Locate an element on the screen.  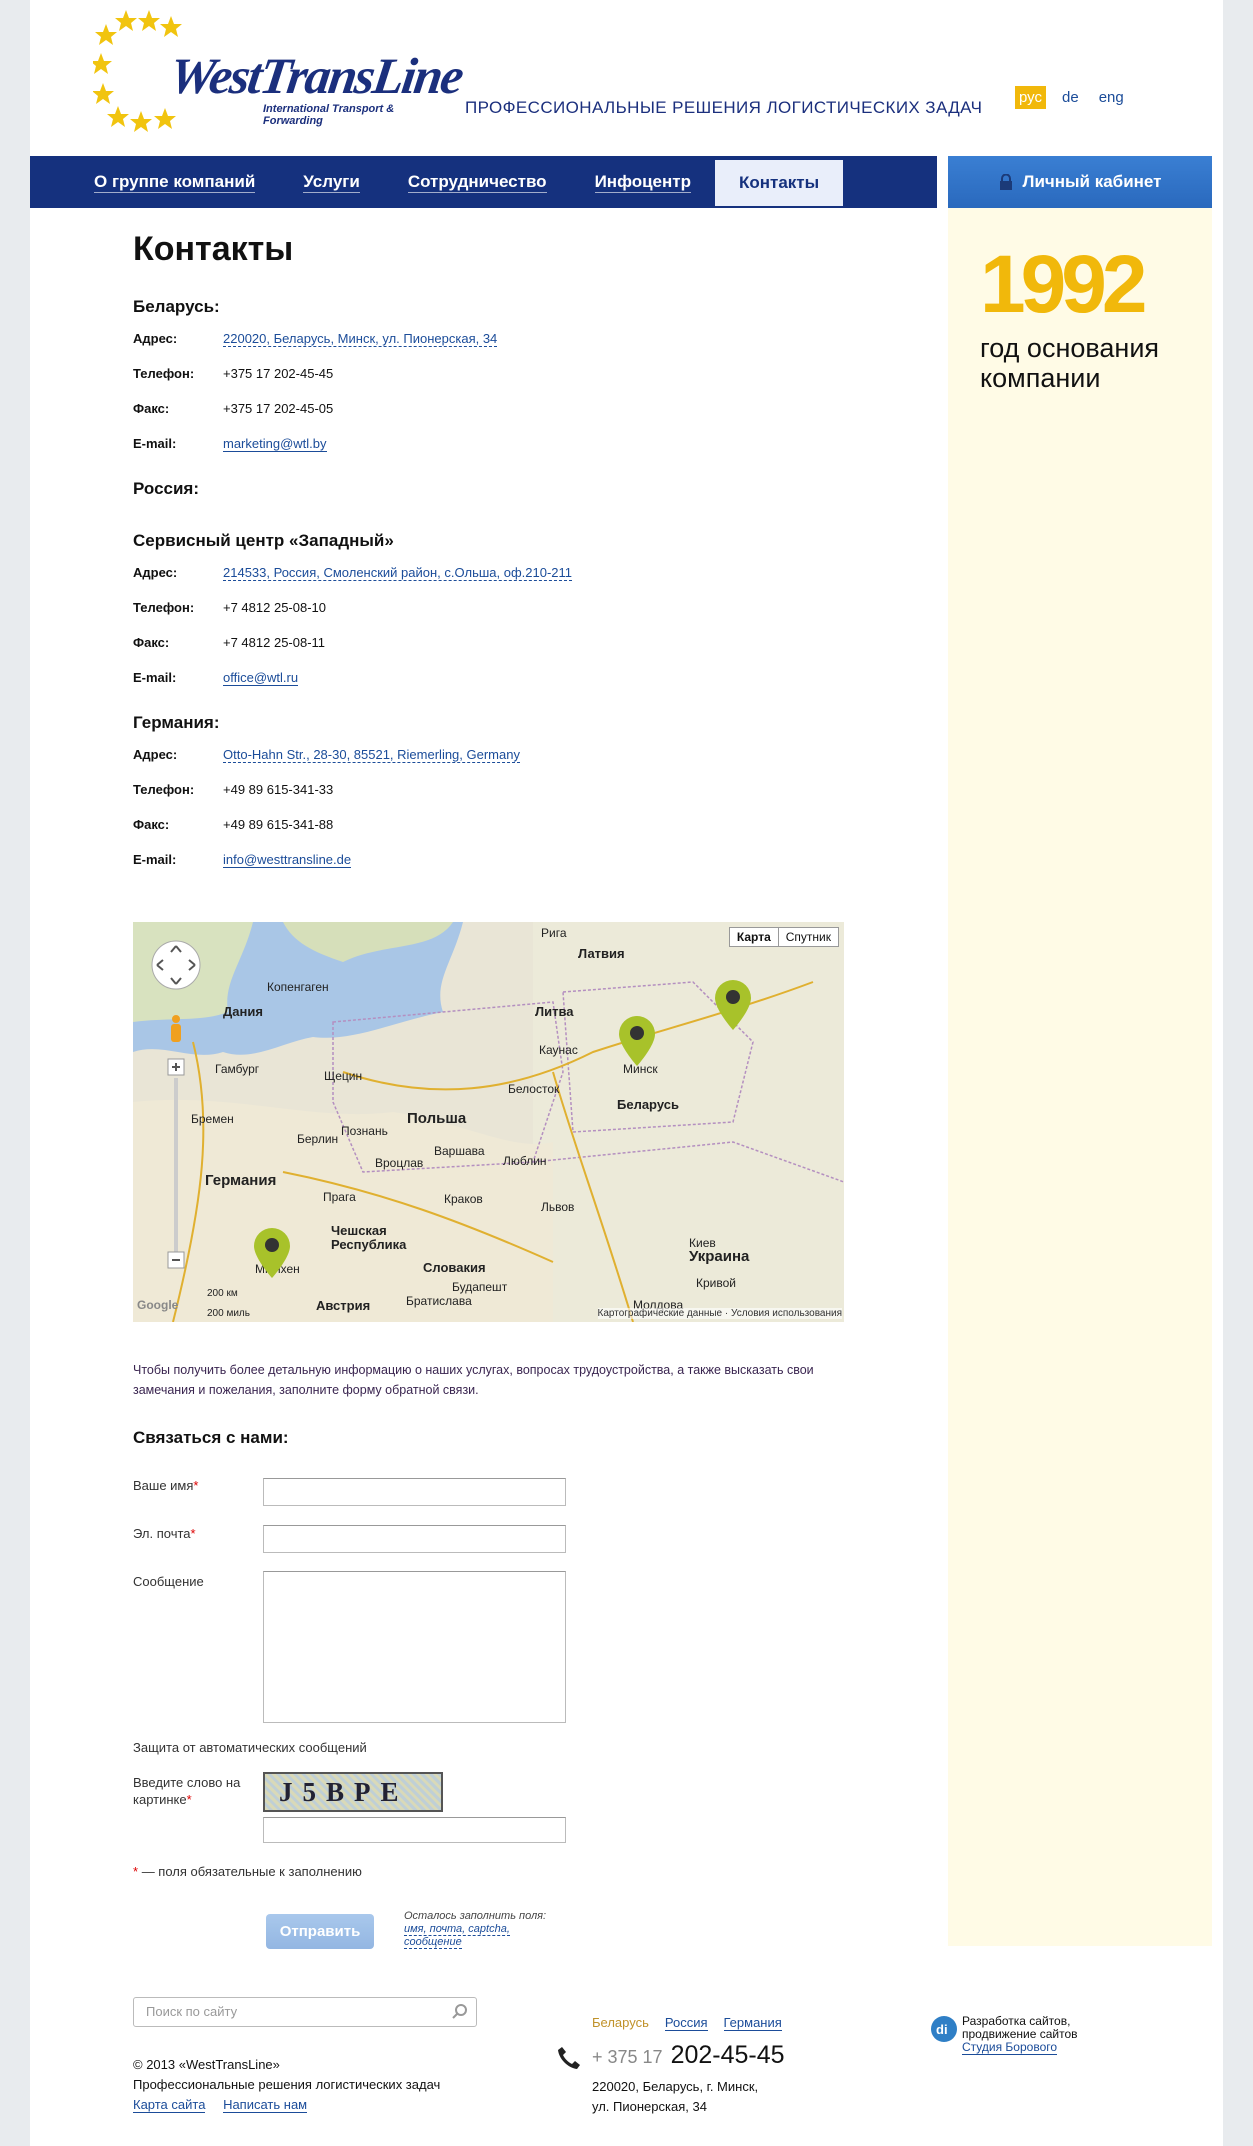
email-input is located at coordinates (414, 1539).